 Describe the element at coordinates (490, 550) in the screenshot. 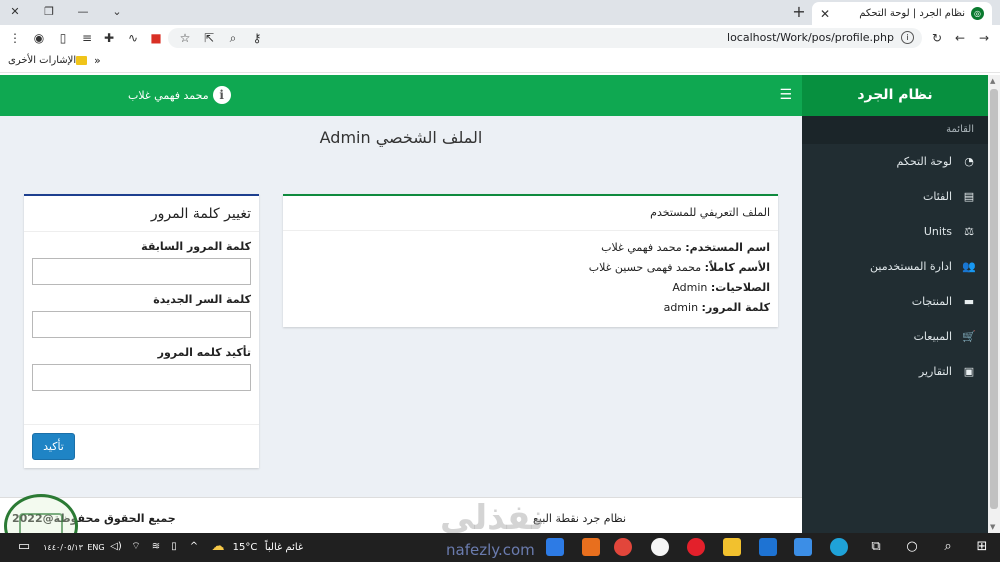

I see `watermark-url: nafezly.com` at that location.